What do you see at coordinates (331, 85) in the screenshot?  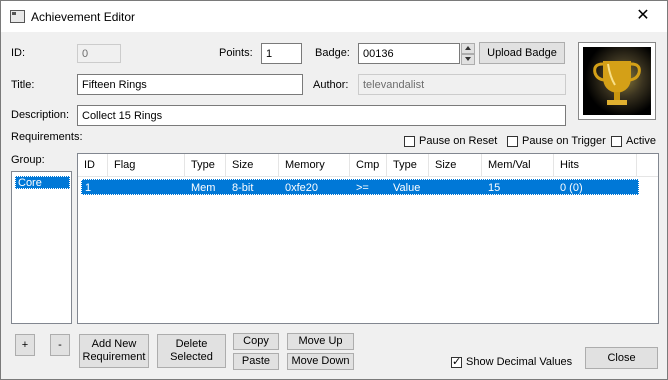 I see `author-label: Author:` at bounding box center [331, 85].